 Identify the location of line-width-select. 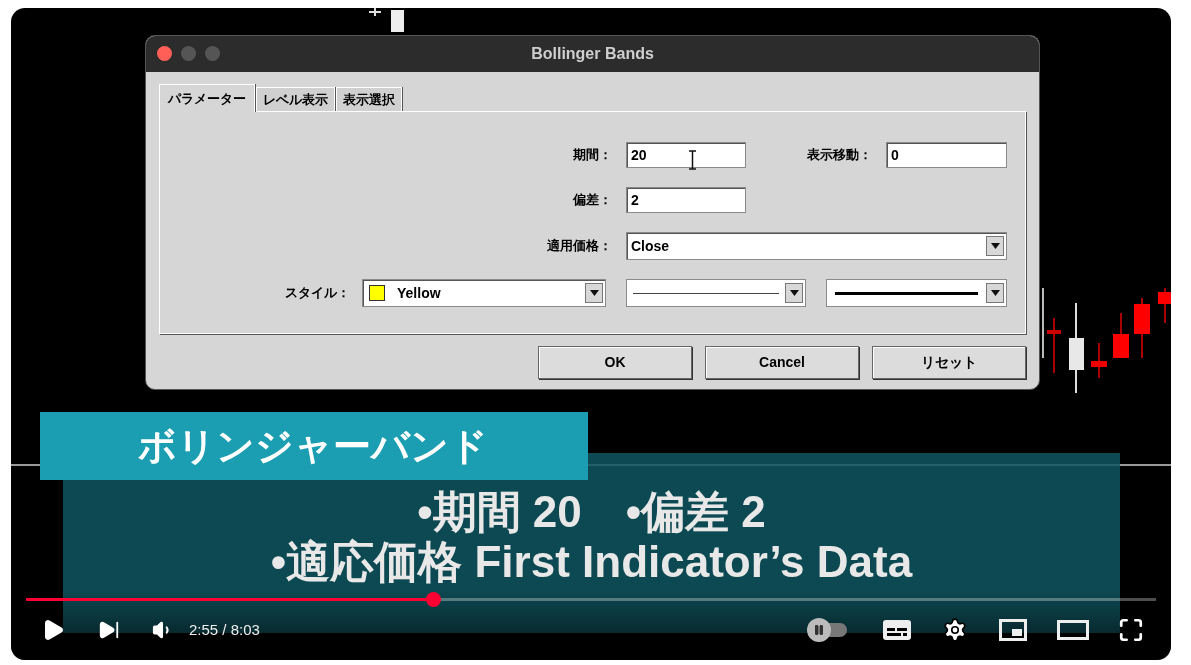
(916, 293).